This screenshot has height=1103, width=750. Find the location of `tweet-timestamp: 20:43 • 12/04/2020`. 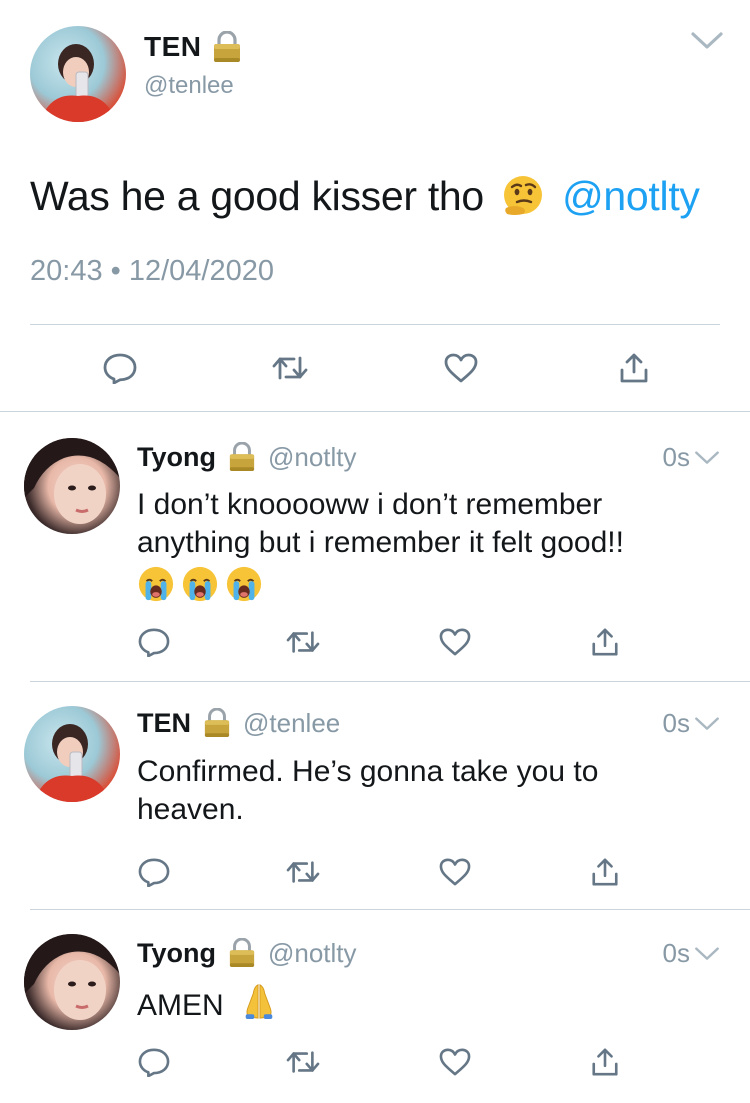

tweet-timestamp: 20:43 • 12/04/2020 is located at coordinates (152, 271).